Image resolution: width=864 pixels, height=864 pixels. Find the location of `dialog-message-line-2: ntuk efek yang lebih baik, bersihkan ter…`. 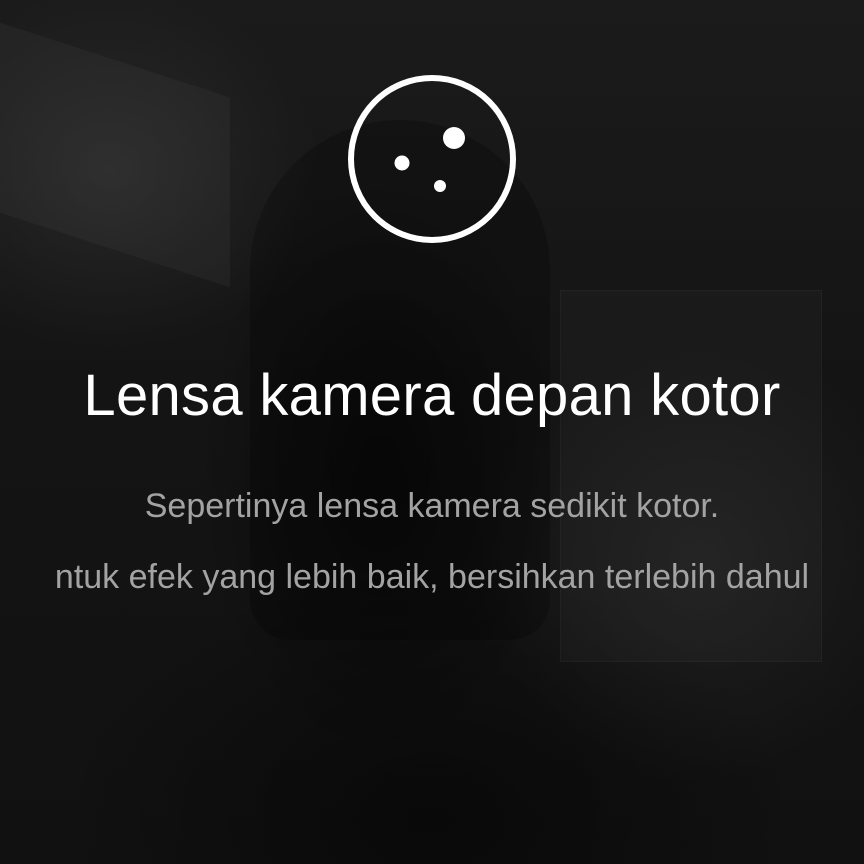

dialog-message-line-2: ntuk efek yang lebih baik, bersihkan ter… is located at coordinates (432, 577).